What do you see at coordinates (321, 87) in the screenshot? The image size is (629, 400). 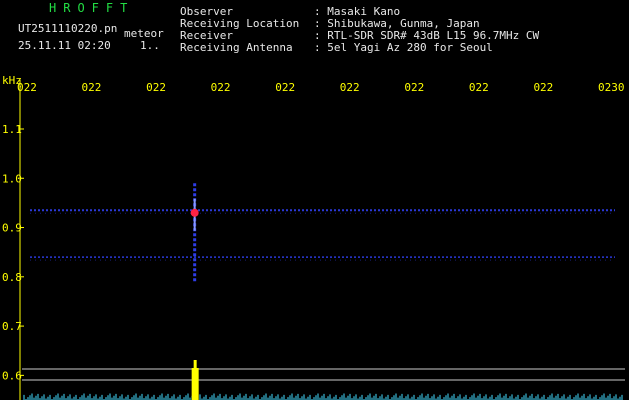 I see `time-axis: 022 022 022 022 022 022 022 022 022 0230` at bounding box center [321, 87].